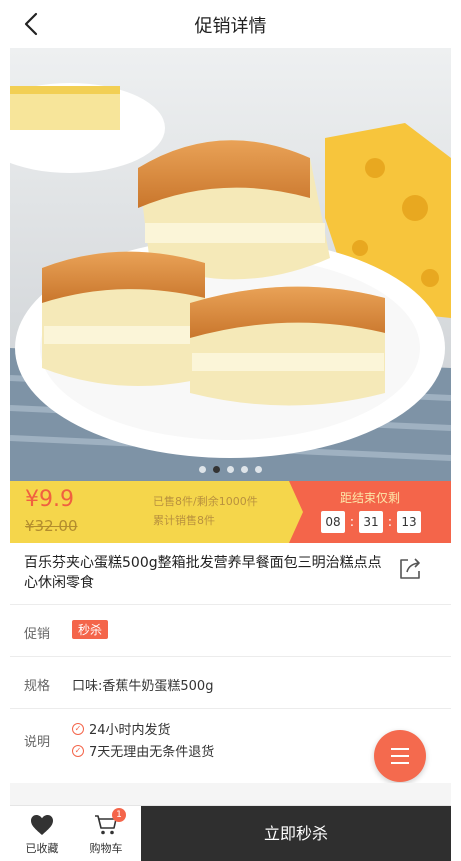  I want to click on floating-menu-button, so click(400, 756).